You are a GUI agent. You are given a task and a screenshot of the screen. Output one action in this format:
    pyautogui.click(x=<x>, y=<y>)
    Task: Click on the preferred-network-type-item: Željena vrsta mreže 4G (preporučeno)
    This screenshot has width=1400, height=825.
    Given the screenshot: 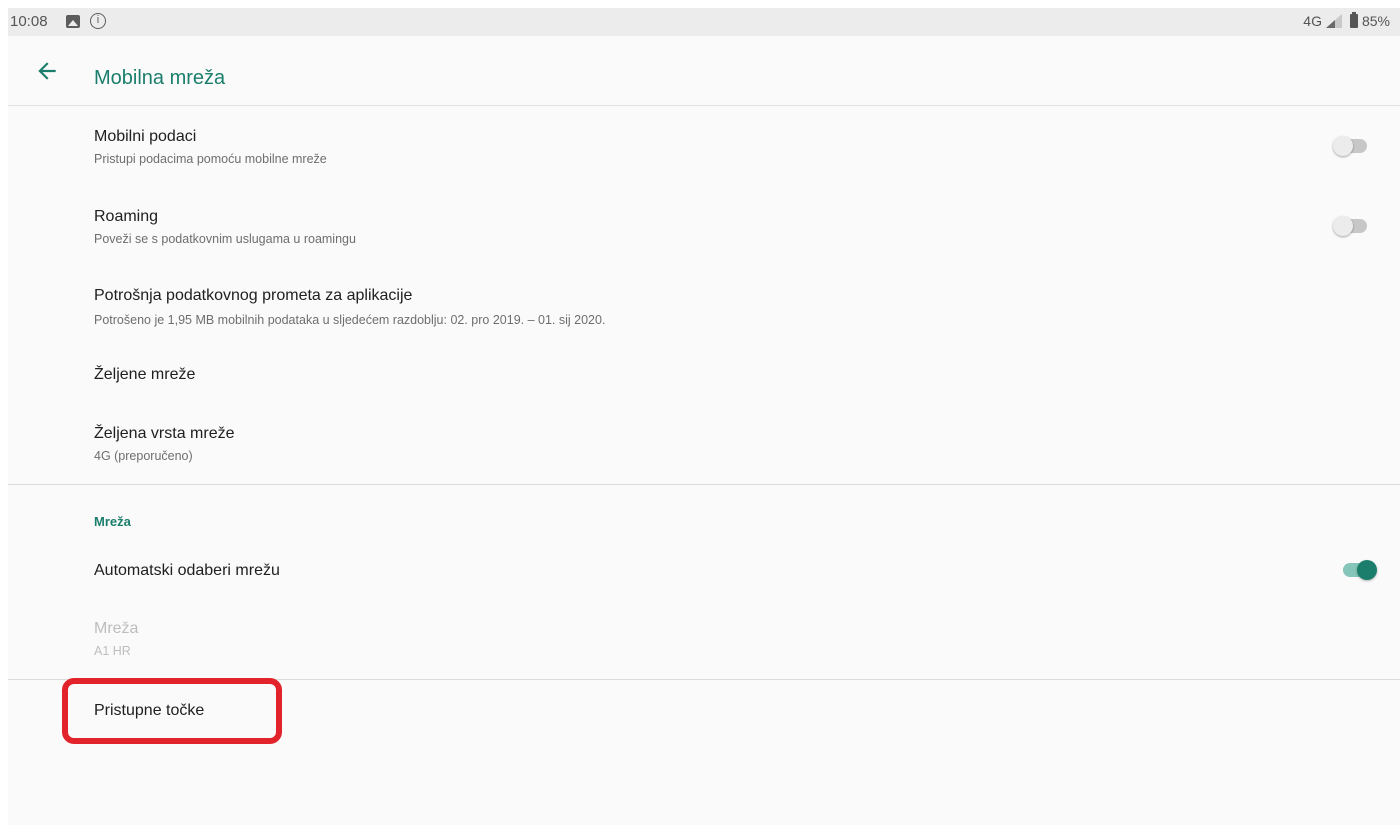 What is the action you would take?
    pyautogui.click(x=704, y=445)
    